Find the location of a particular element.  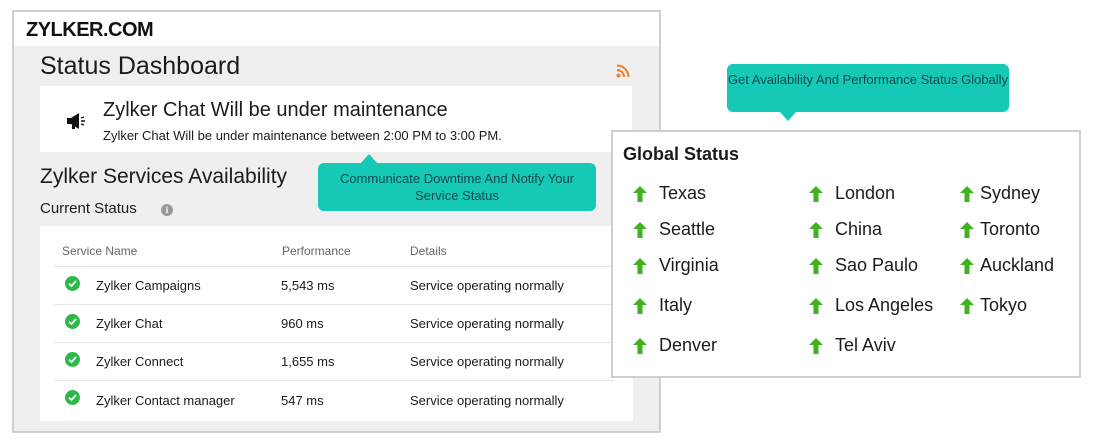

service-name: Zylker Chat is located at coordinates (129, 323).